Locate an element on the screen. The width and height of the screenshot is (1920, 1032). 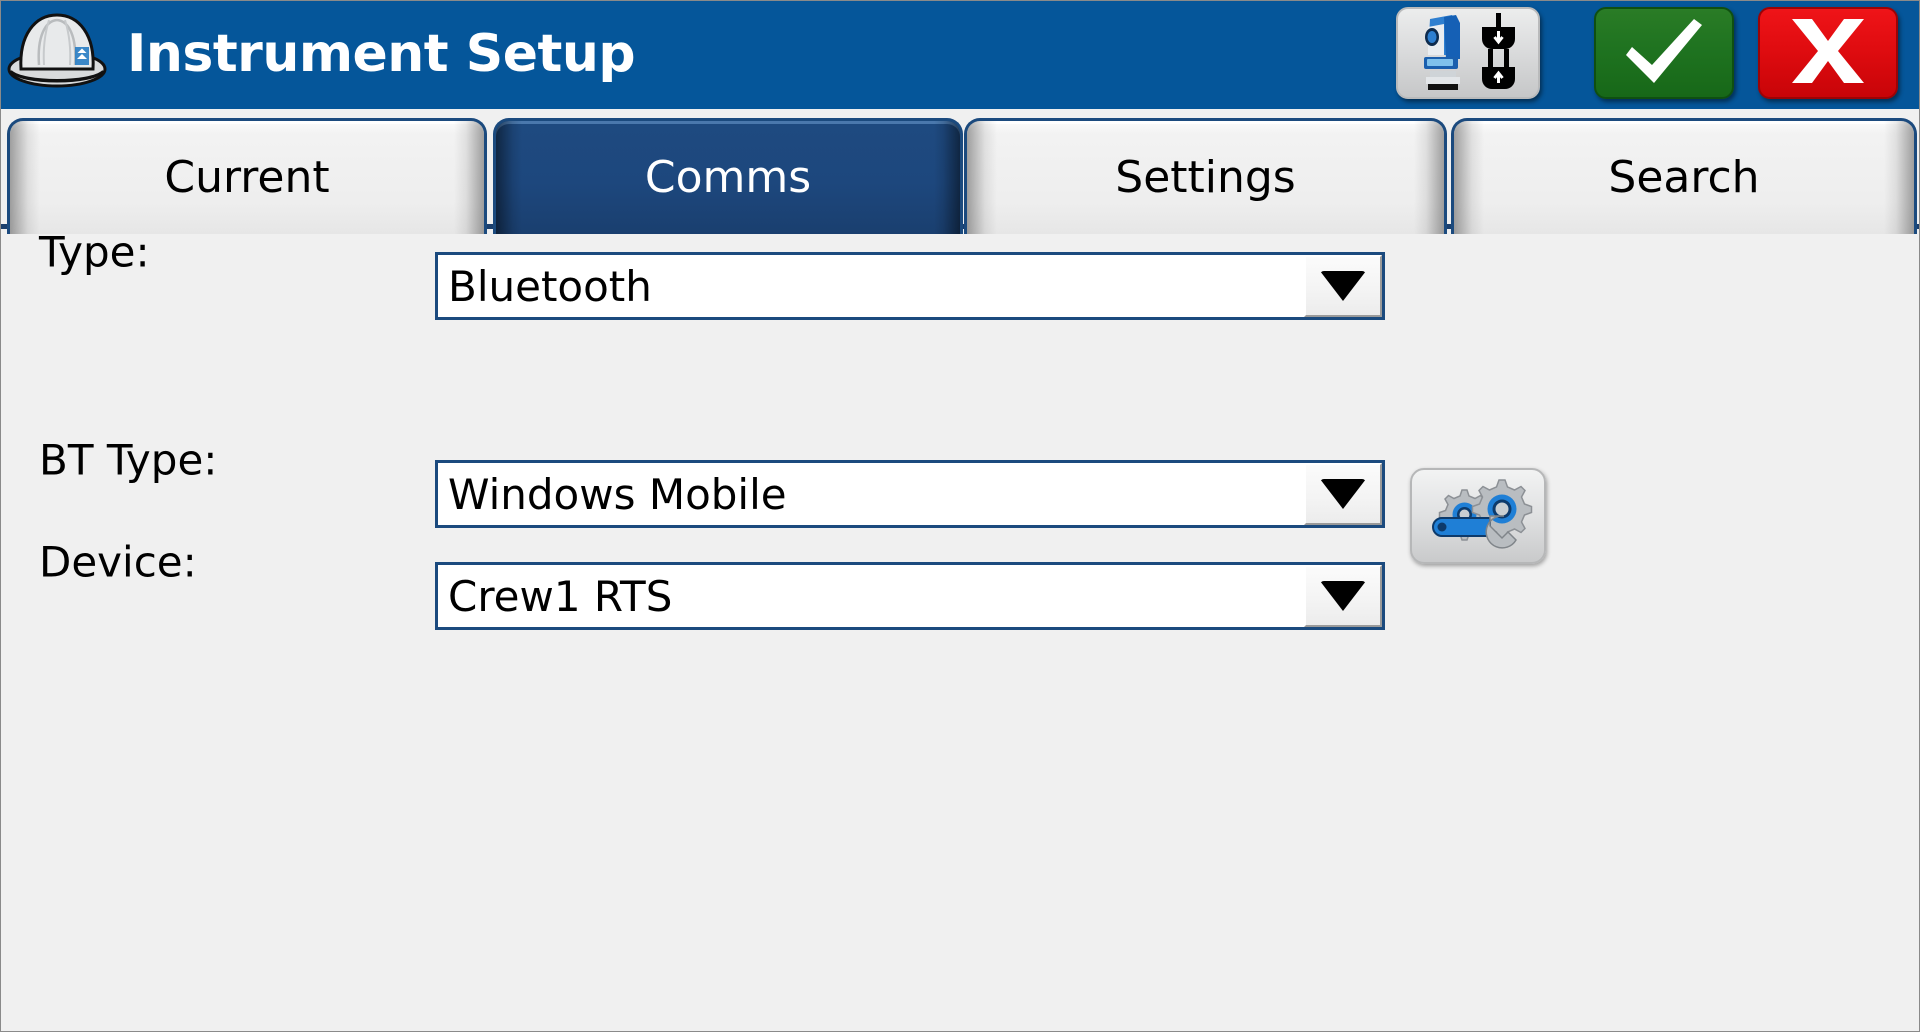
bt-type-dropdown: Windows Mobile is located at coordinates (910, 494).